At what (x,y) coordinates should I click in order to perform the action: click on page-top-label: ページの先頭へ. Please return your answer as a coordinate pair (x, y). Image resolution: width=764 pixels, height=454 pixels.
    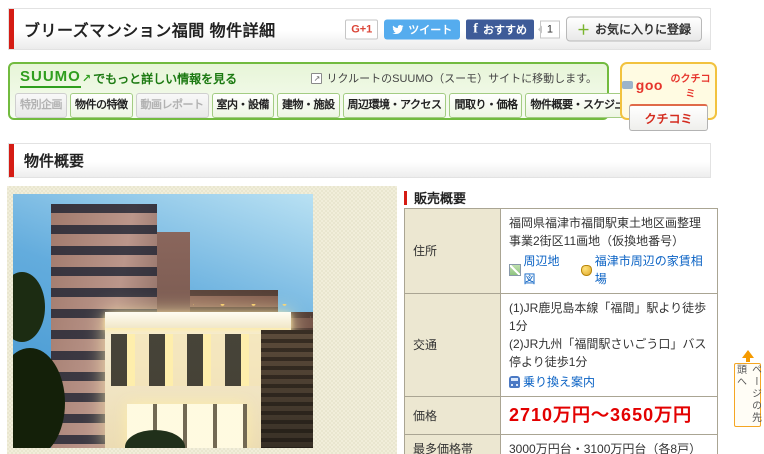
    Looking at the image, I should click on (747, 394).